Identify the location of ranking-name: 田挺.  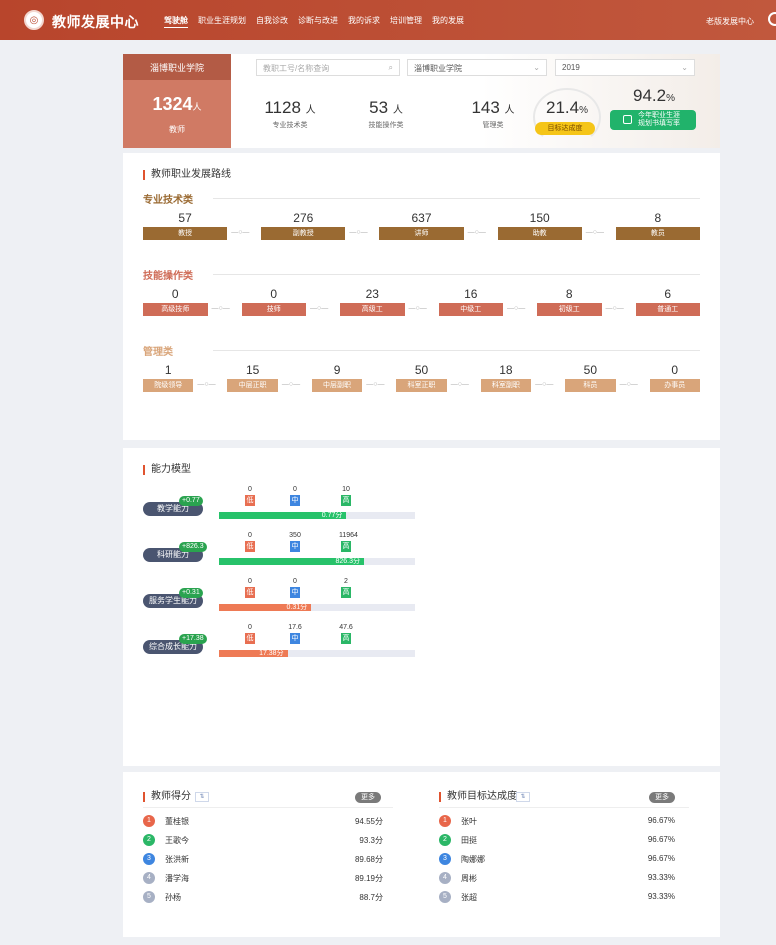
(469, 840).